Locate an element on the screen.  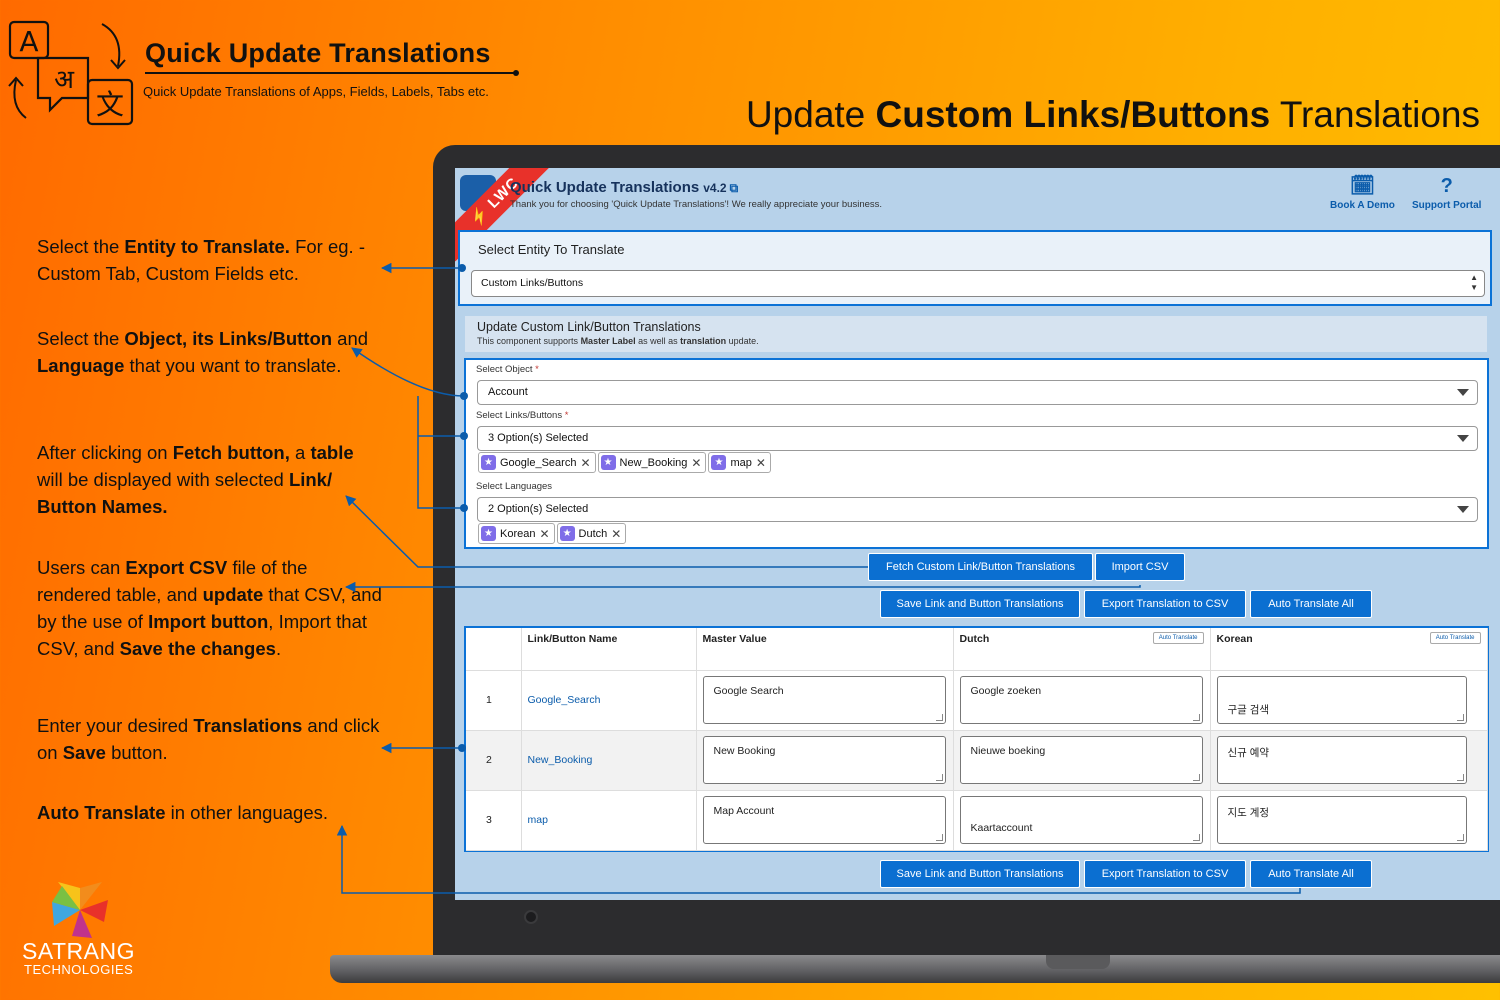
row-name-link: map is located at coordinates (538, 820).